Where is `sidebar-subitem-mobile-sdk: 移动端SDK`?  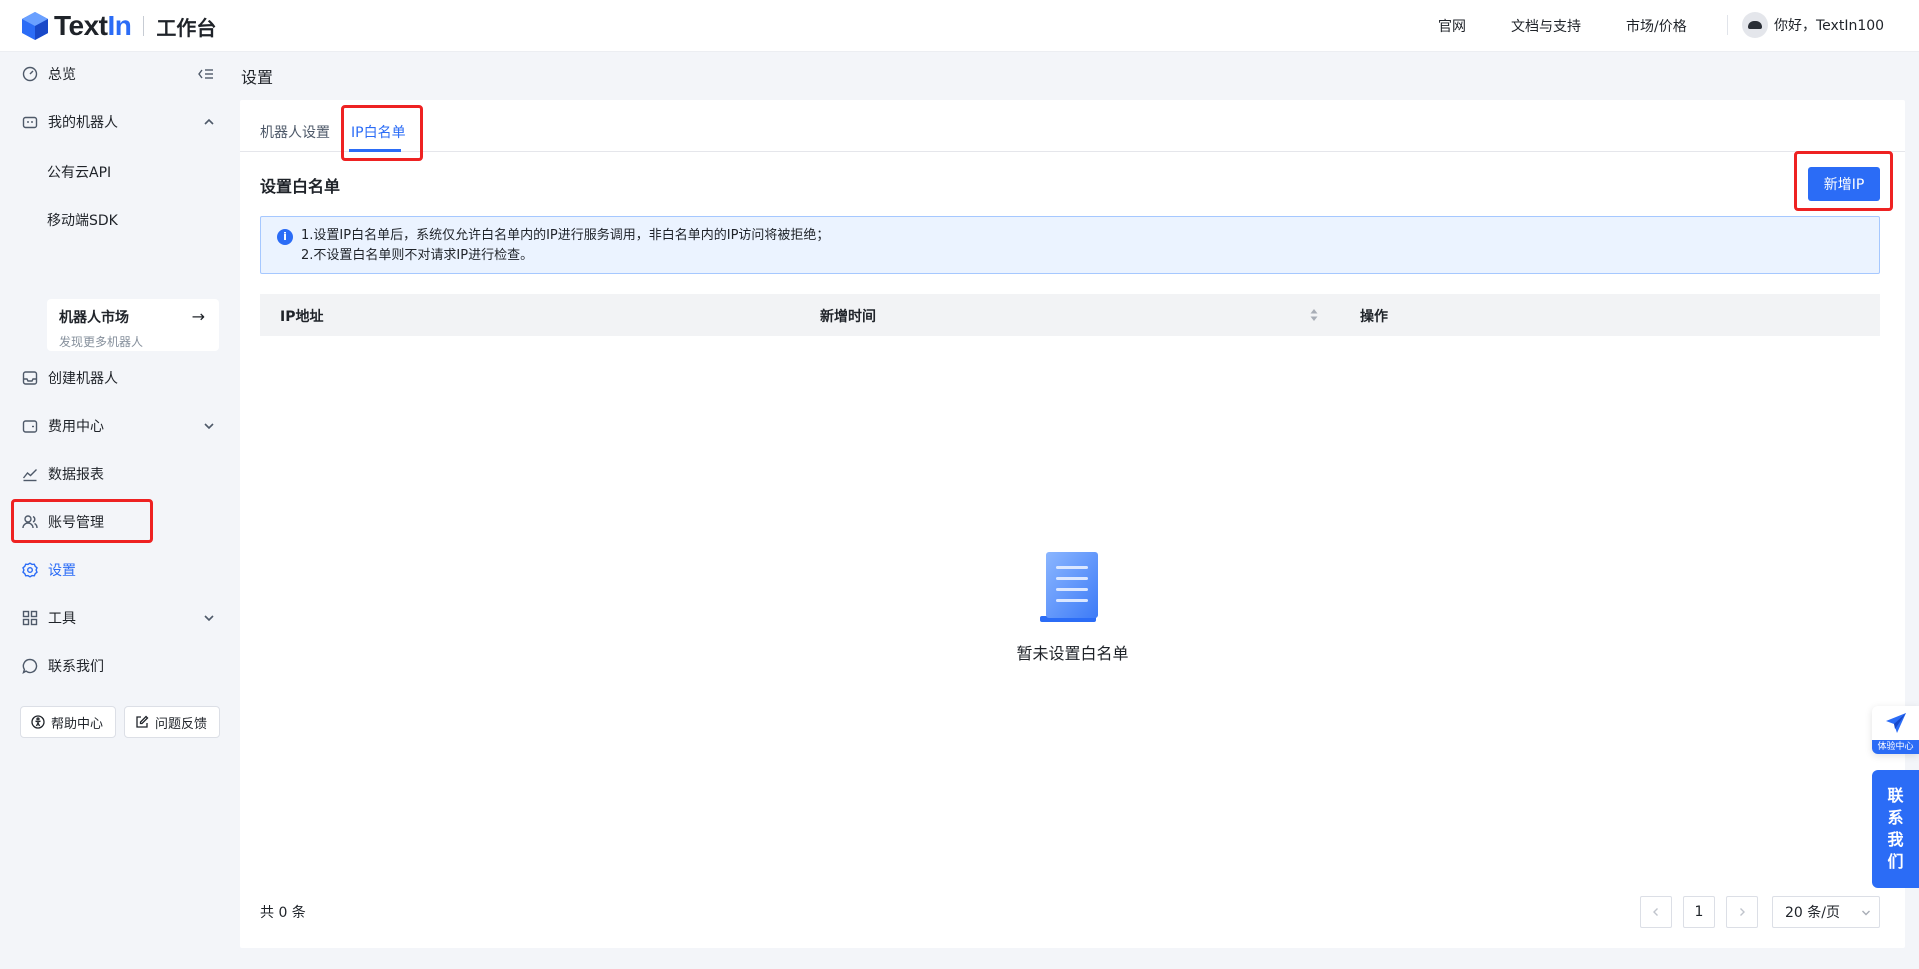 sidebar-subitem-mobile-sdk: 移动端SDK is located at coordinates (82, 220).